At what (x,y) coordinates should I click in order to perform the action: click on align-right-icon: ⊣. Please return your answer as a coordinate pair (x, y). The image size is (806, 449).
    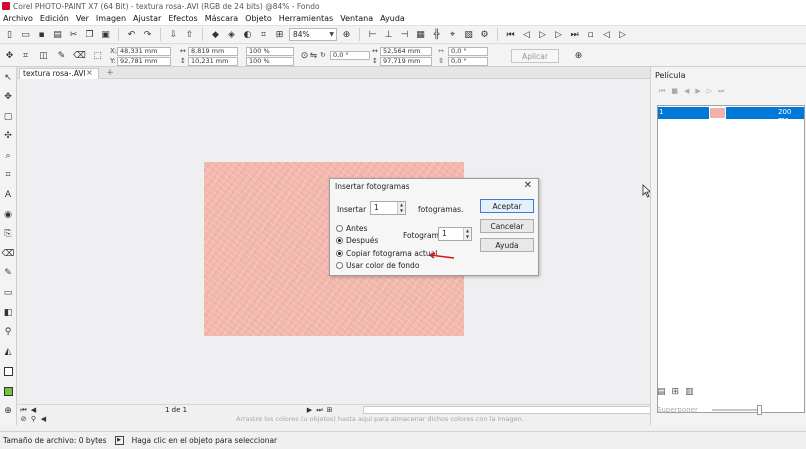
    Looking at the image, I should click on (404, 34).